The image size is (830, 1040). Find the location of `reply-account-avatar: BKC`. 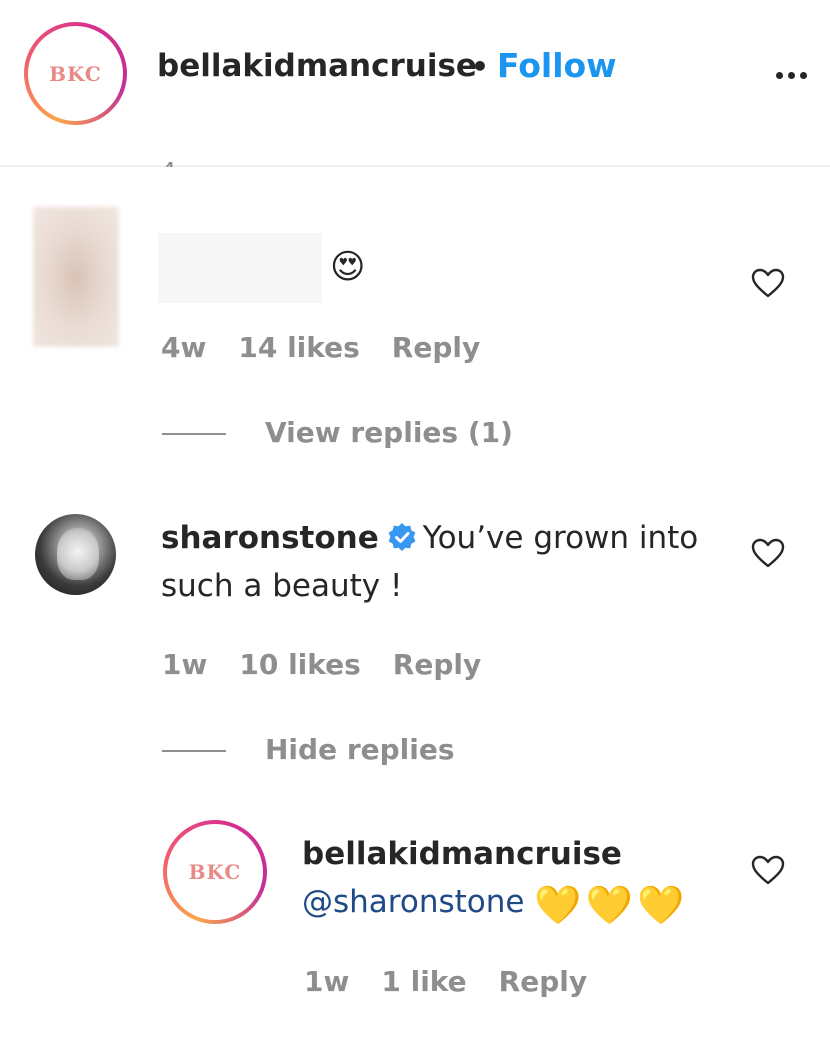

reply-account-avatar: BKC is located at coordinates (215, 872).